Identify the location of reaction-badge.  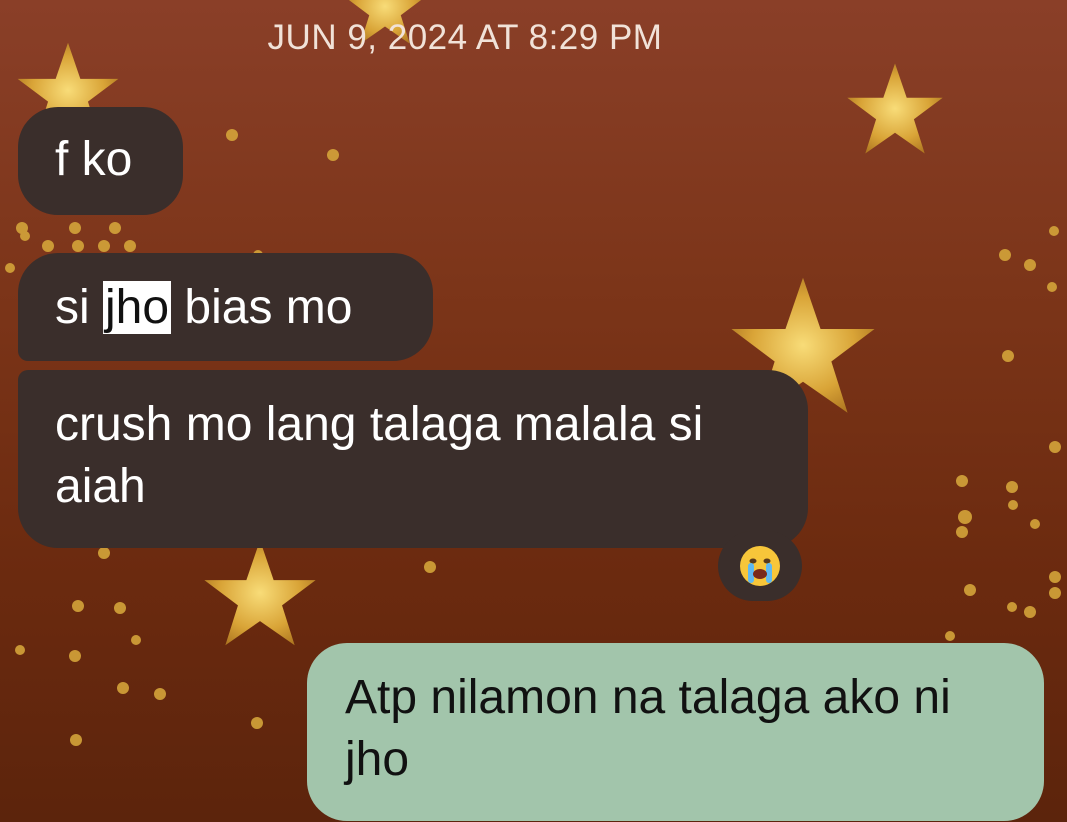
(760, 566).